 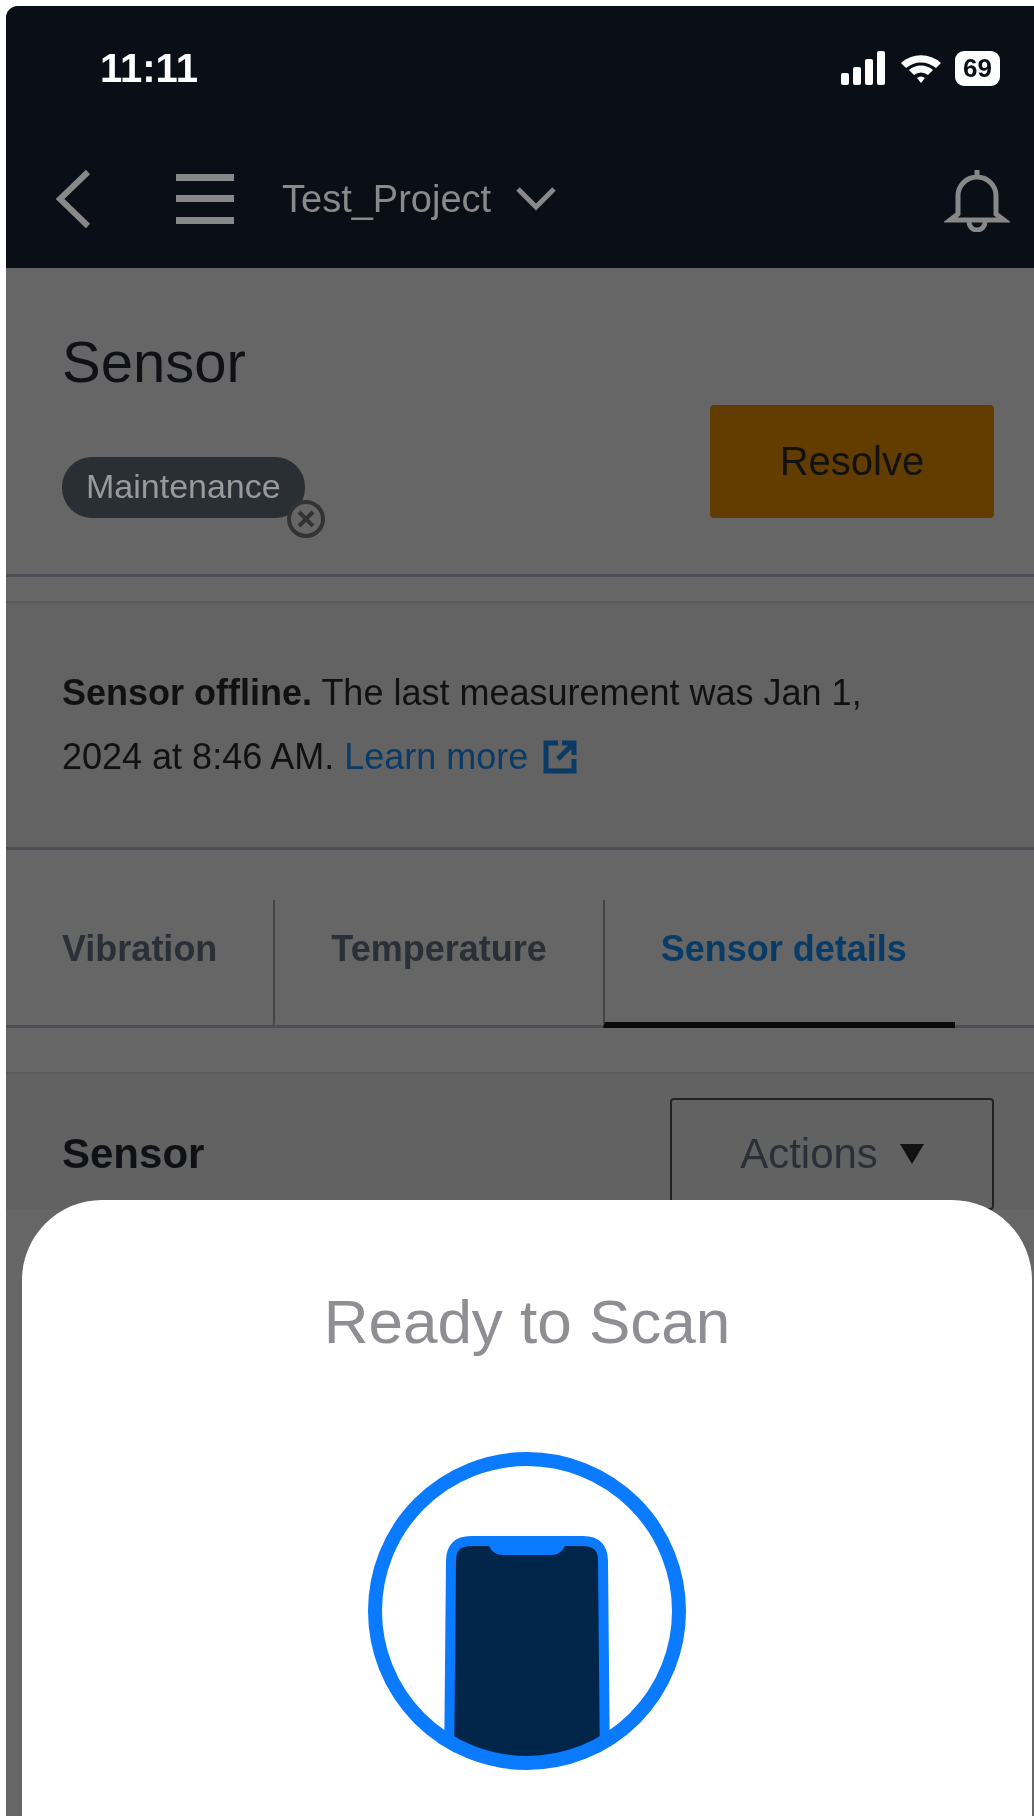 I want to click on section-title: Sensor, so click(x=133, y=1154).